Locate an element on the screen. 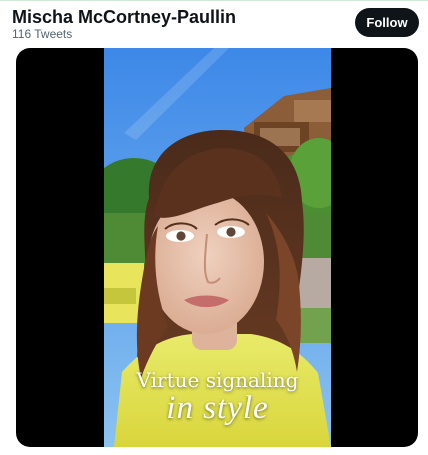 The image size is (428, 455). profile-name: Mischa McCortney-Paullin is located at coordinates (124, 17).